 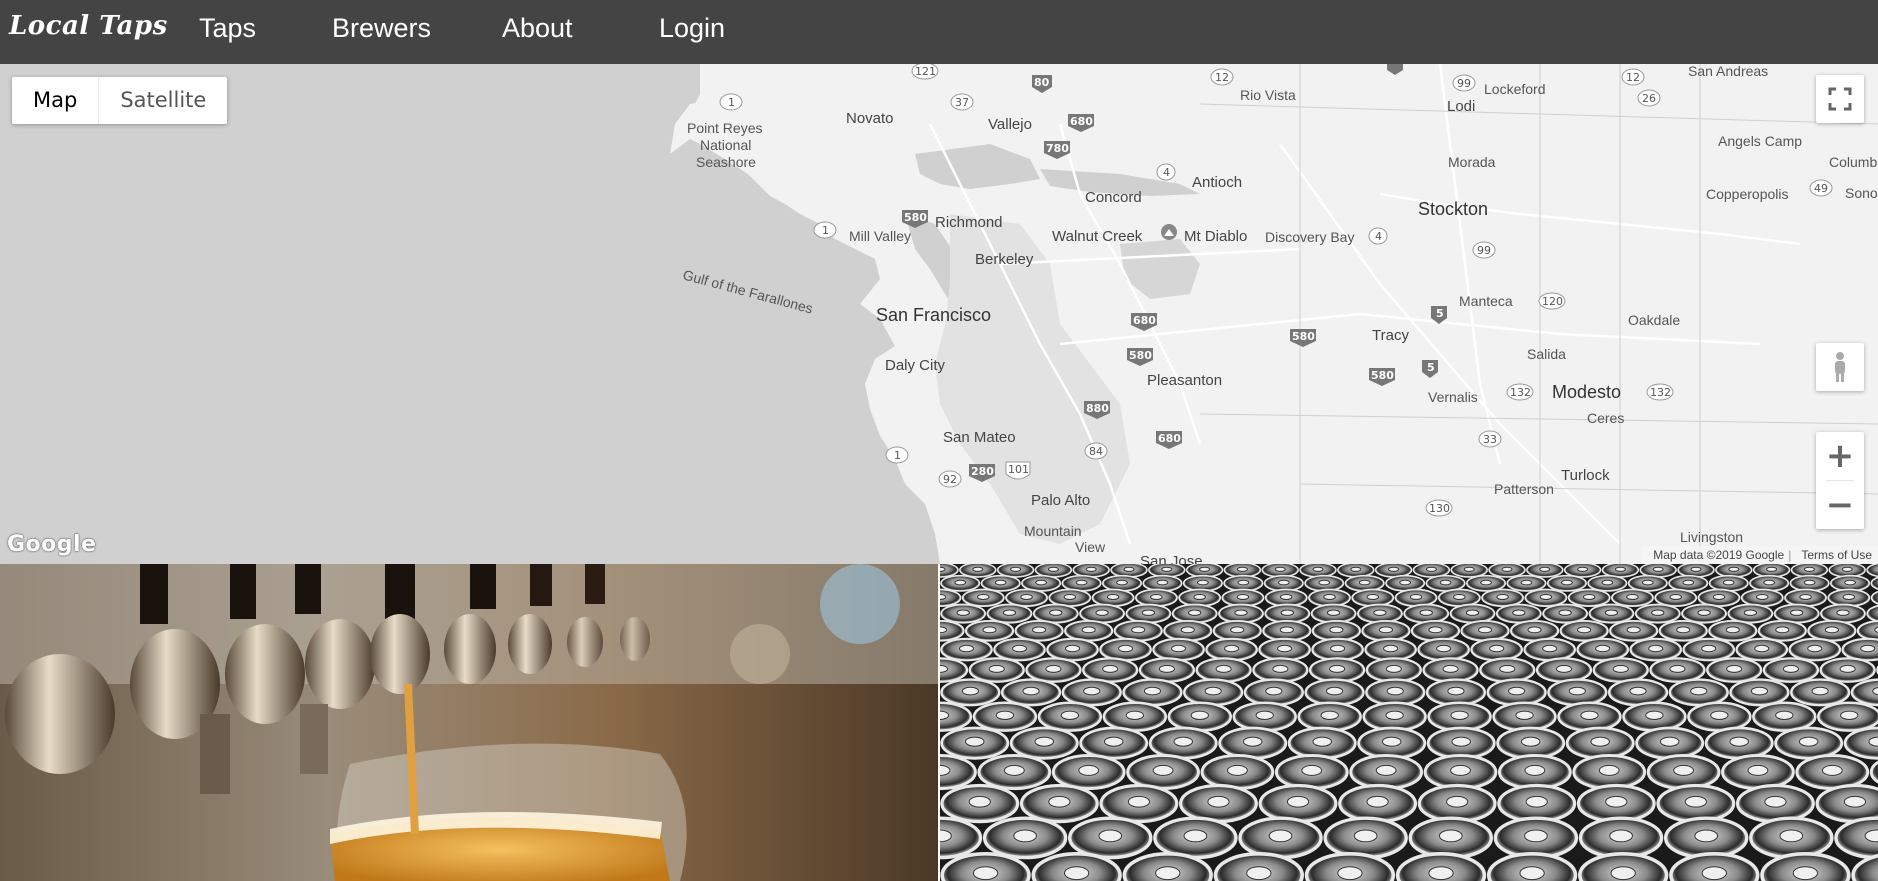 What do you see at coordinates (381, 28) in the screenshot?
I see `nav-link-brewers: Brewers` at bounding box center [381, 28].